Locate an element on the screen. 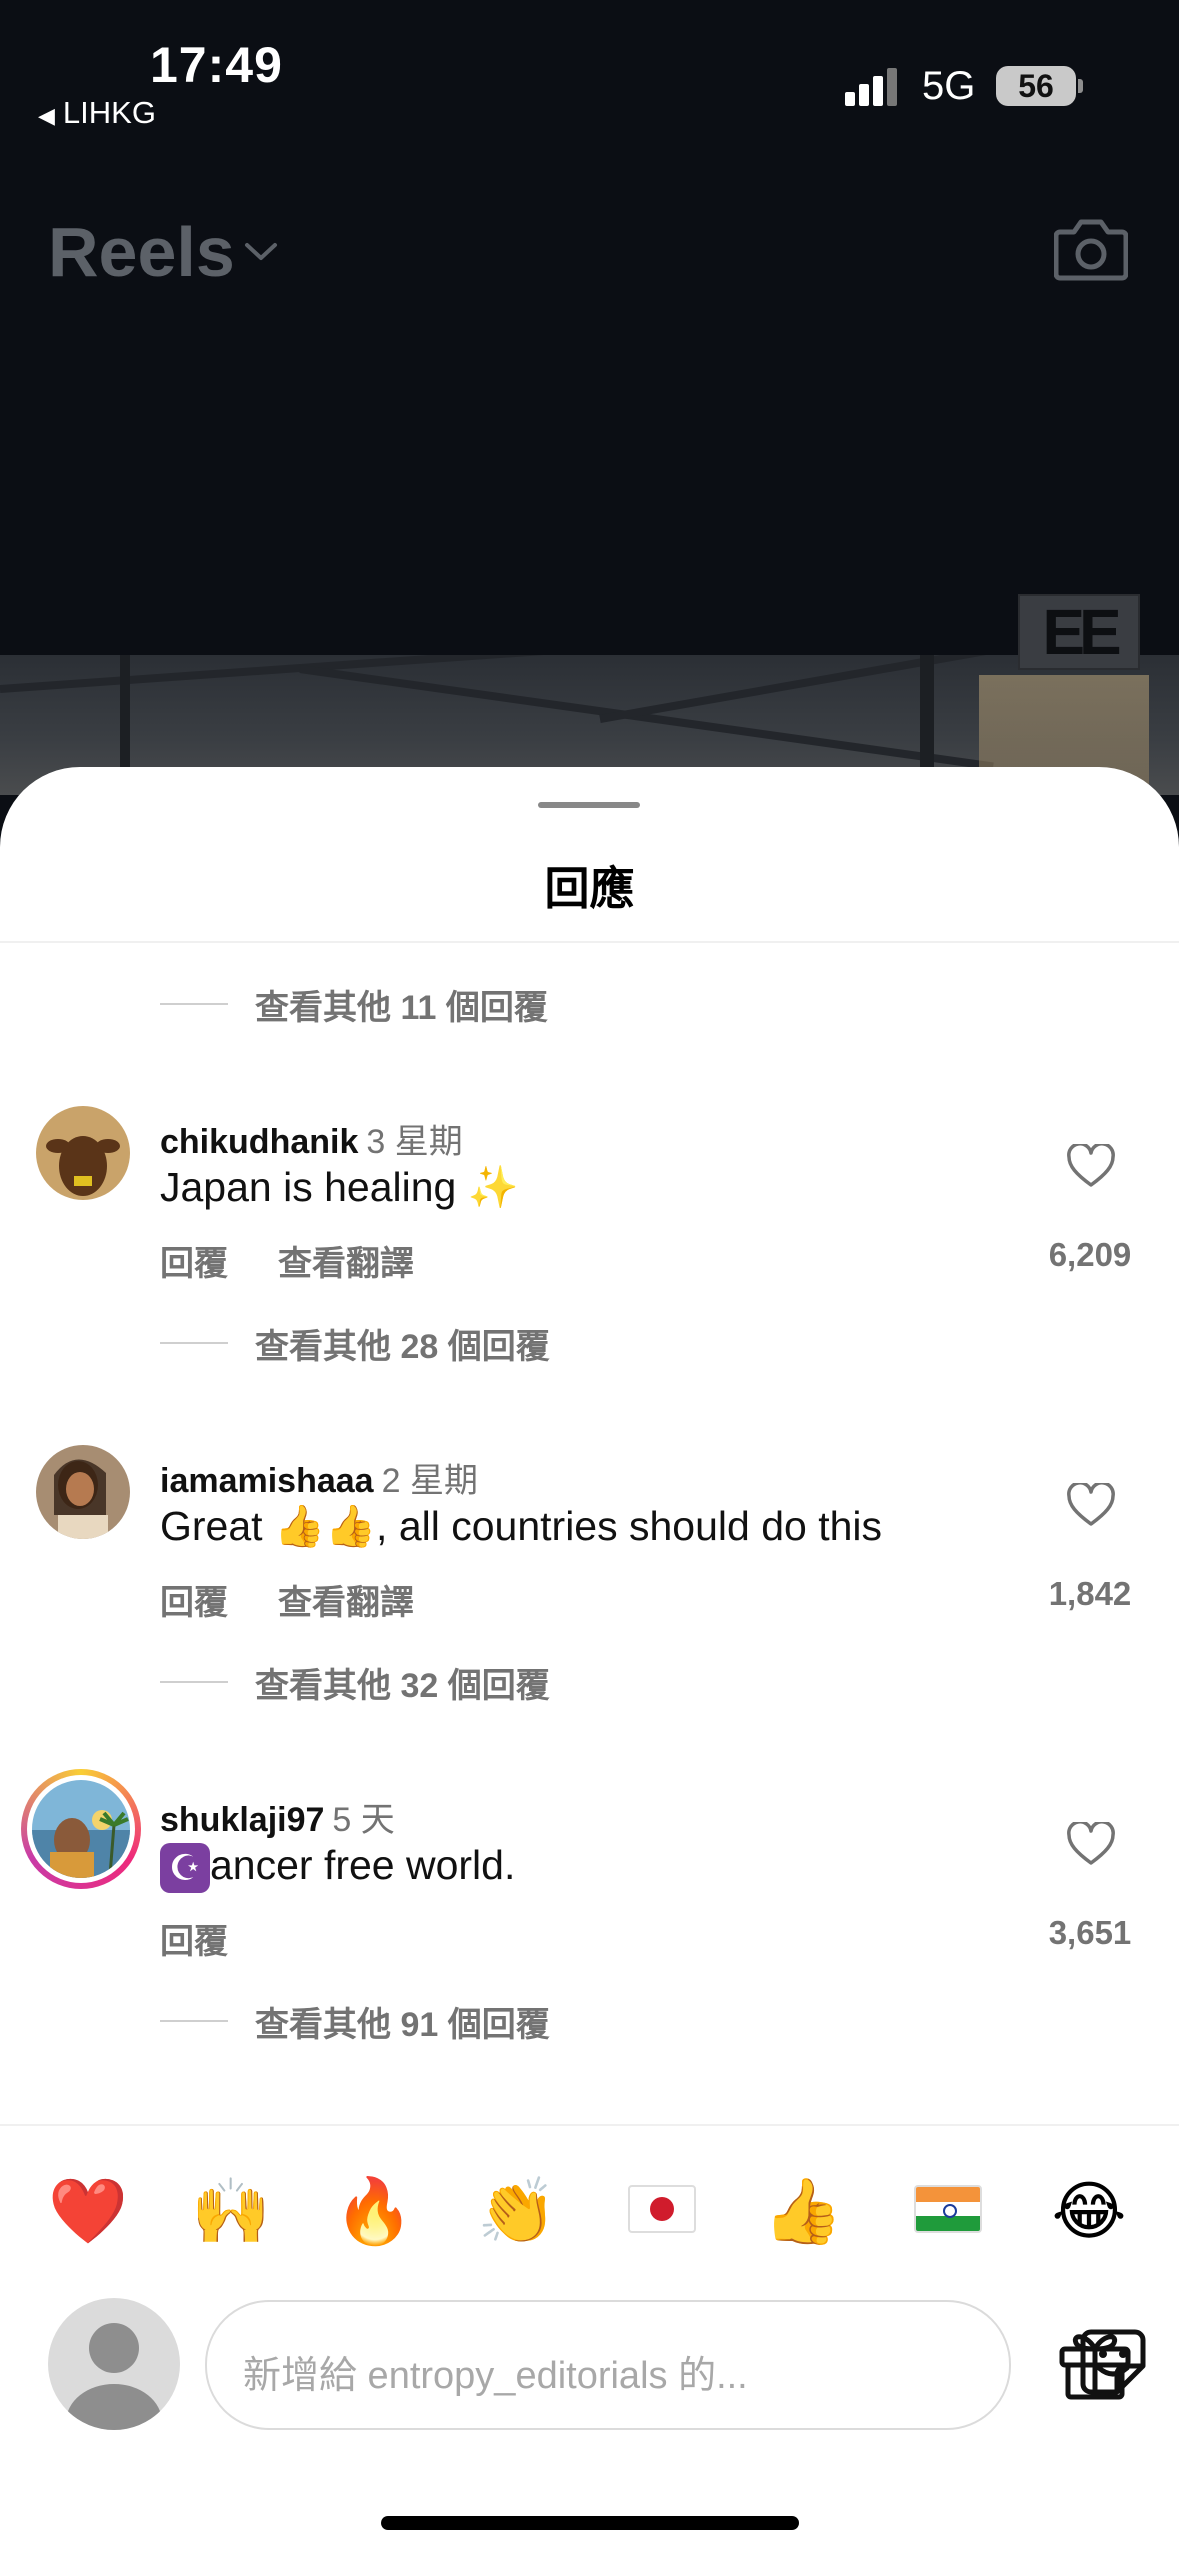  view-more-replies: 查看其他 28 個回覆 is located at coordinates (355, 1343).